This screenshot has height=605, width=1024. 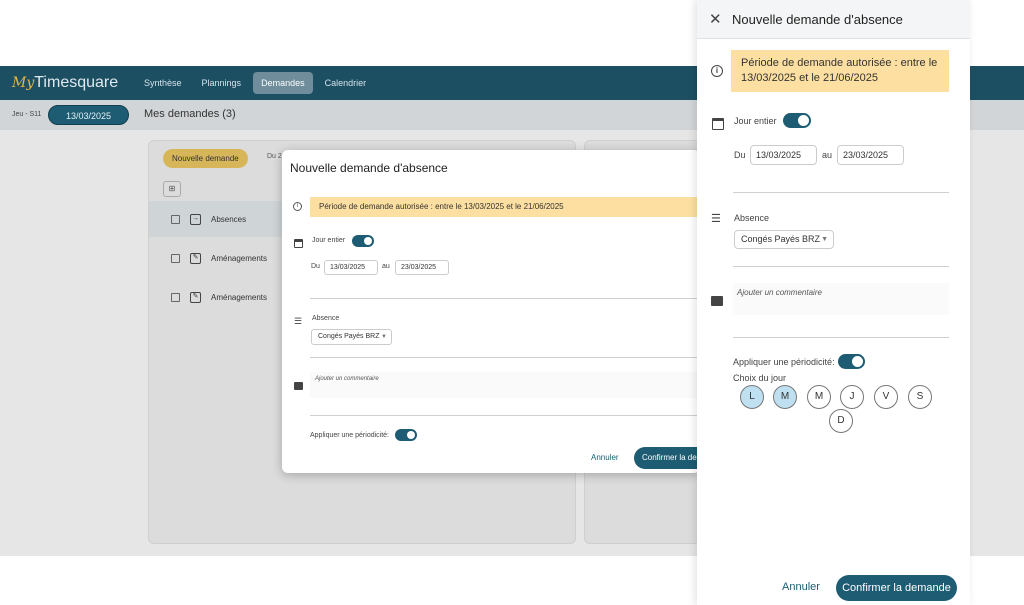 What do you see at coordinates (195, 219) in the screenshot?
I see `exit-icon: →` at bounding box center [195, 219].